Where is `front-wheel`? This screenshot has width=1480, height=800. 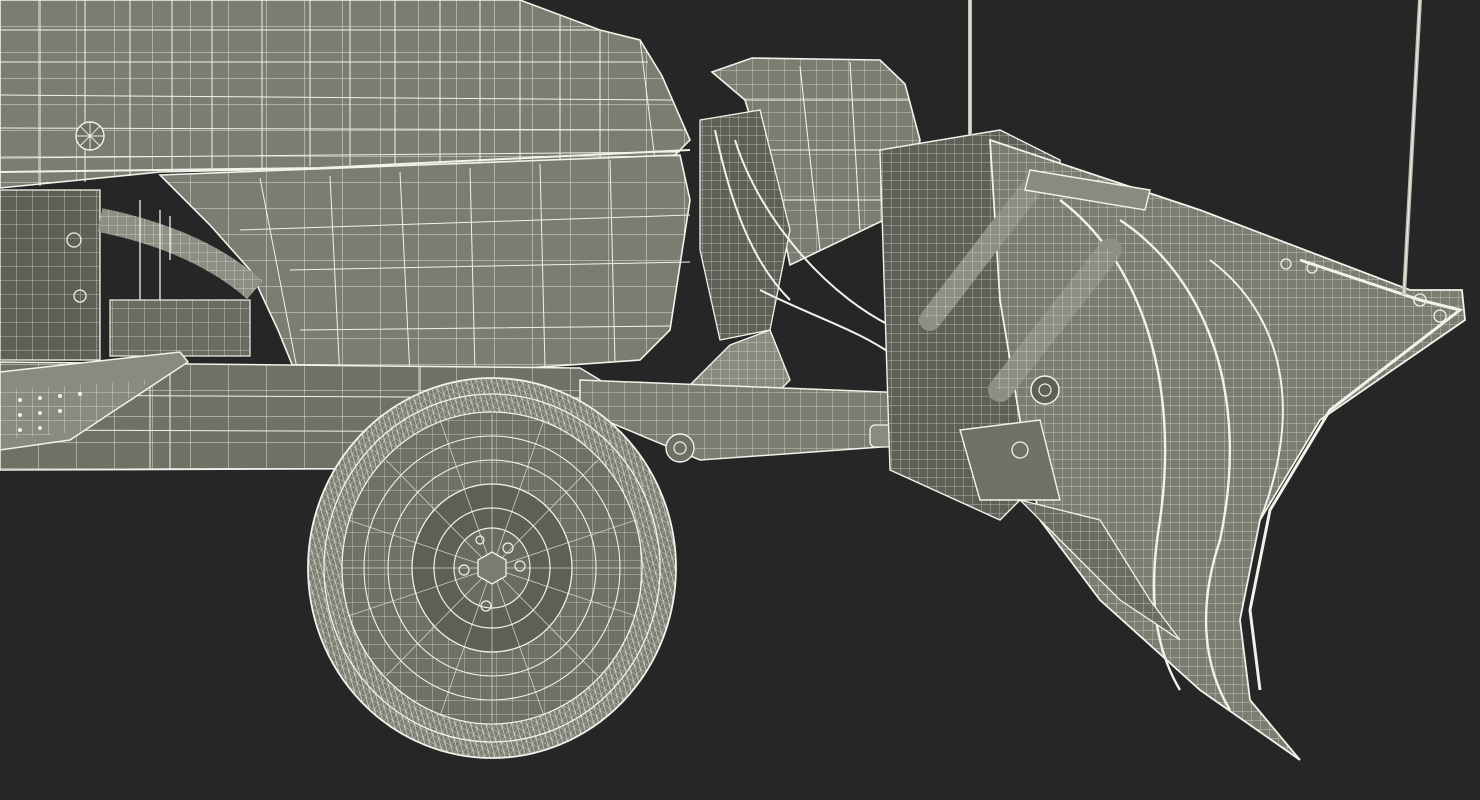
front-wheel is located at coordinates (492, 568).